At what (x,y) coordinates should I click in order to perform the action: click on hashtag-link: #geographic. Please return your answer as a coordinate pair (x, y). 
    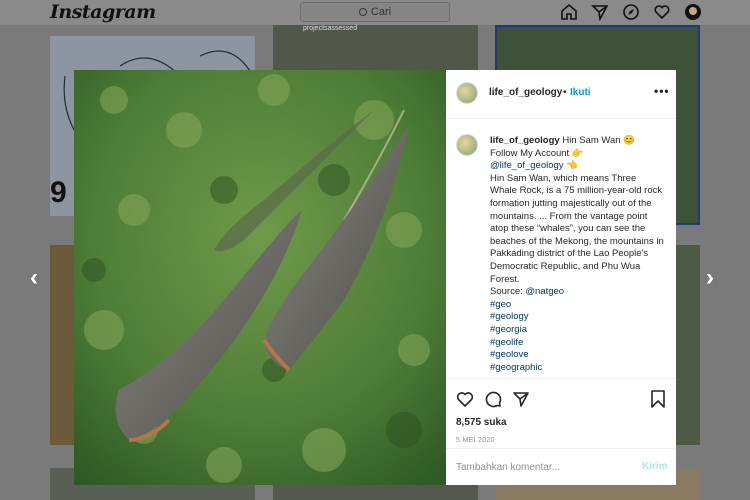
    Looking at the image, I should click on (577, 368).